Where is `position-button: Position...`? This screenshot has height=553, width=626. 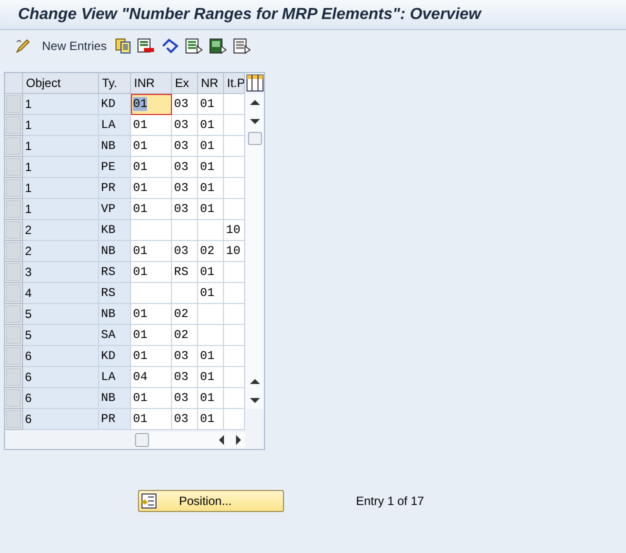 position-button: Position... is located at coordinates (211, 501).